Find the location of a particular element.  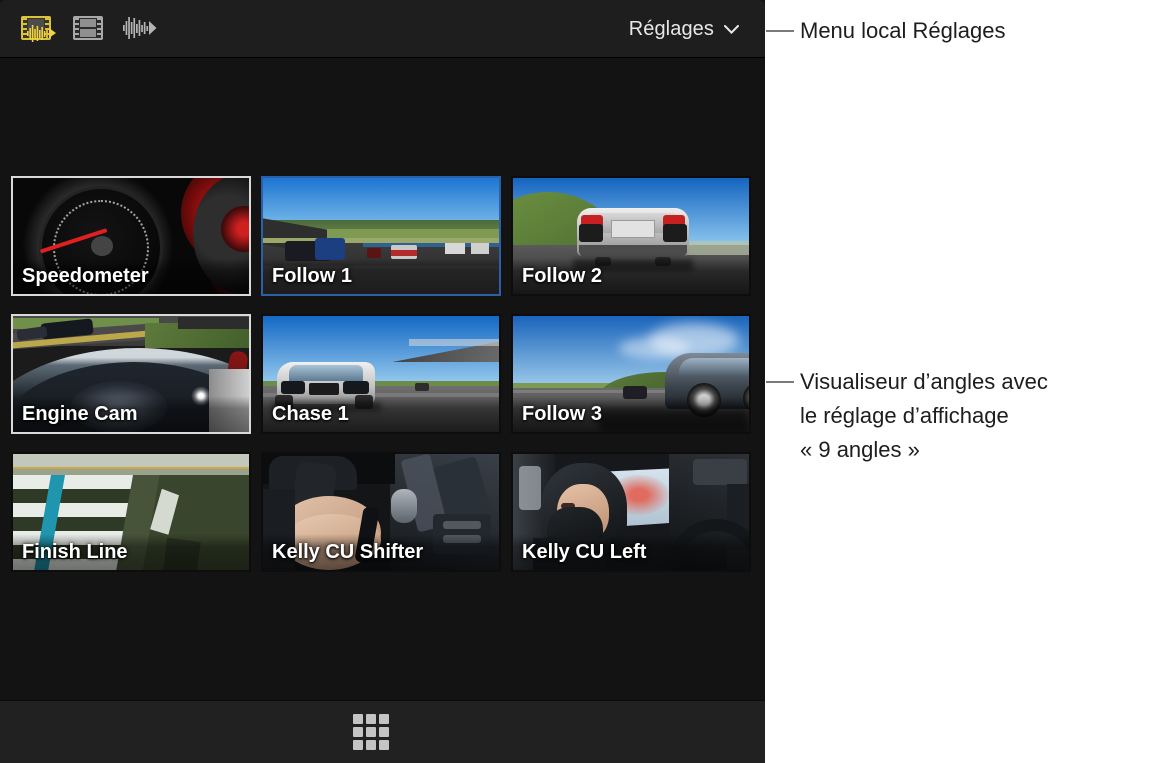

waveform-gray-shape is located at coordinates (140, 28).